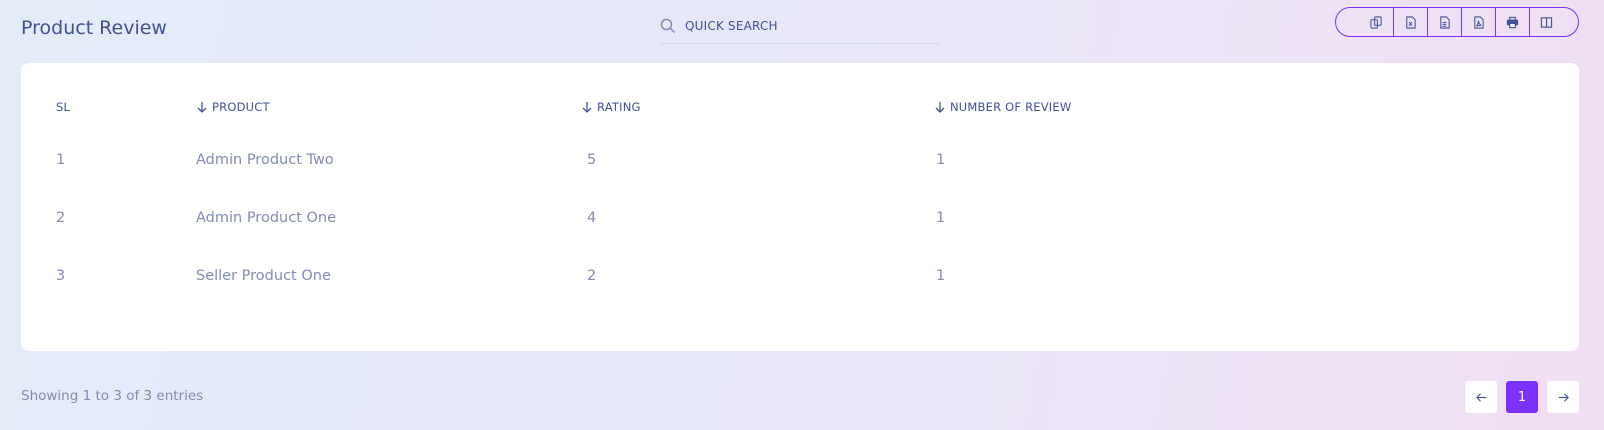  I want to click on row-sl: 3, so click(61, 276).